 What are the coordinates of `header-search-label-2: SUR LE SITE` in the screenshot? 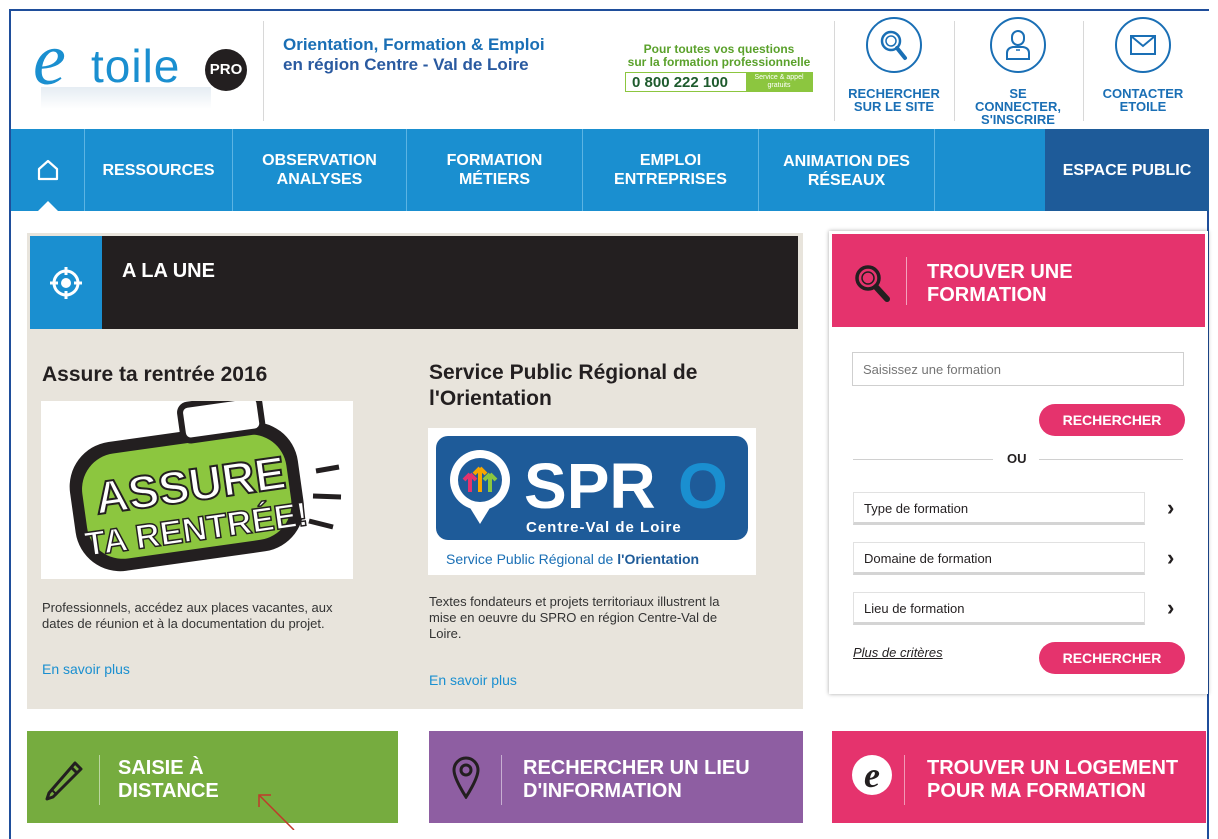 It's located at (894, 106).